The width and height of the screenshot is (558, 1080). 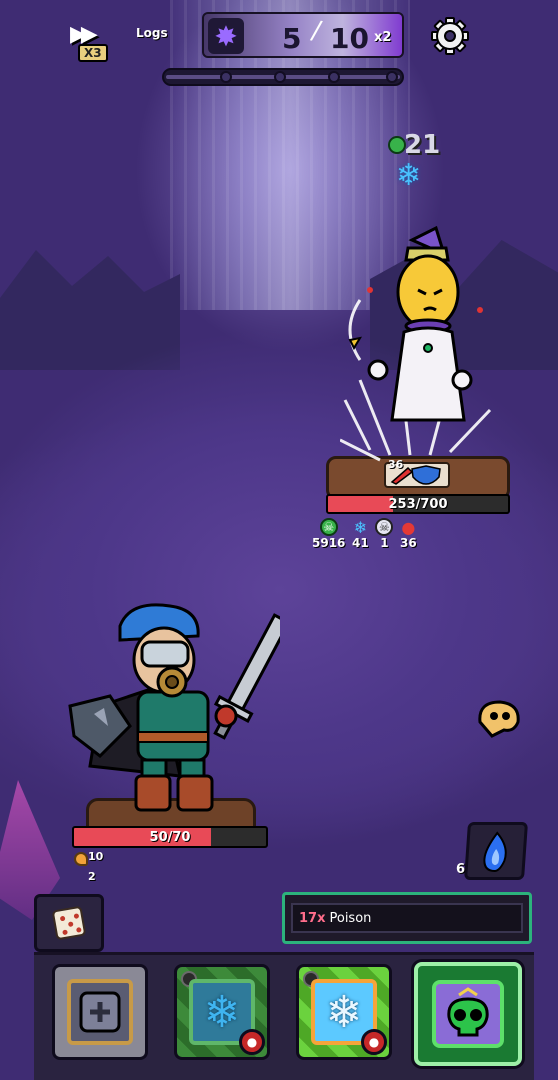 What do you see at coordinates (303, 35) in the screenshot?
I see `energy-bar: ✸ 5 / 10 x2` at bounding box center [303, 35].